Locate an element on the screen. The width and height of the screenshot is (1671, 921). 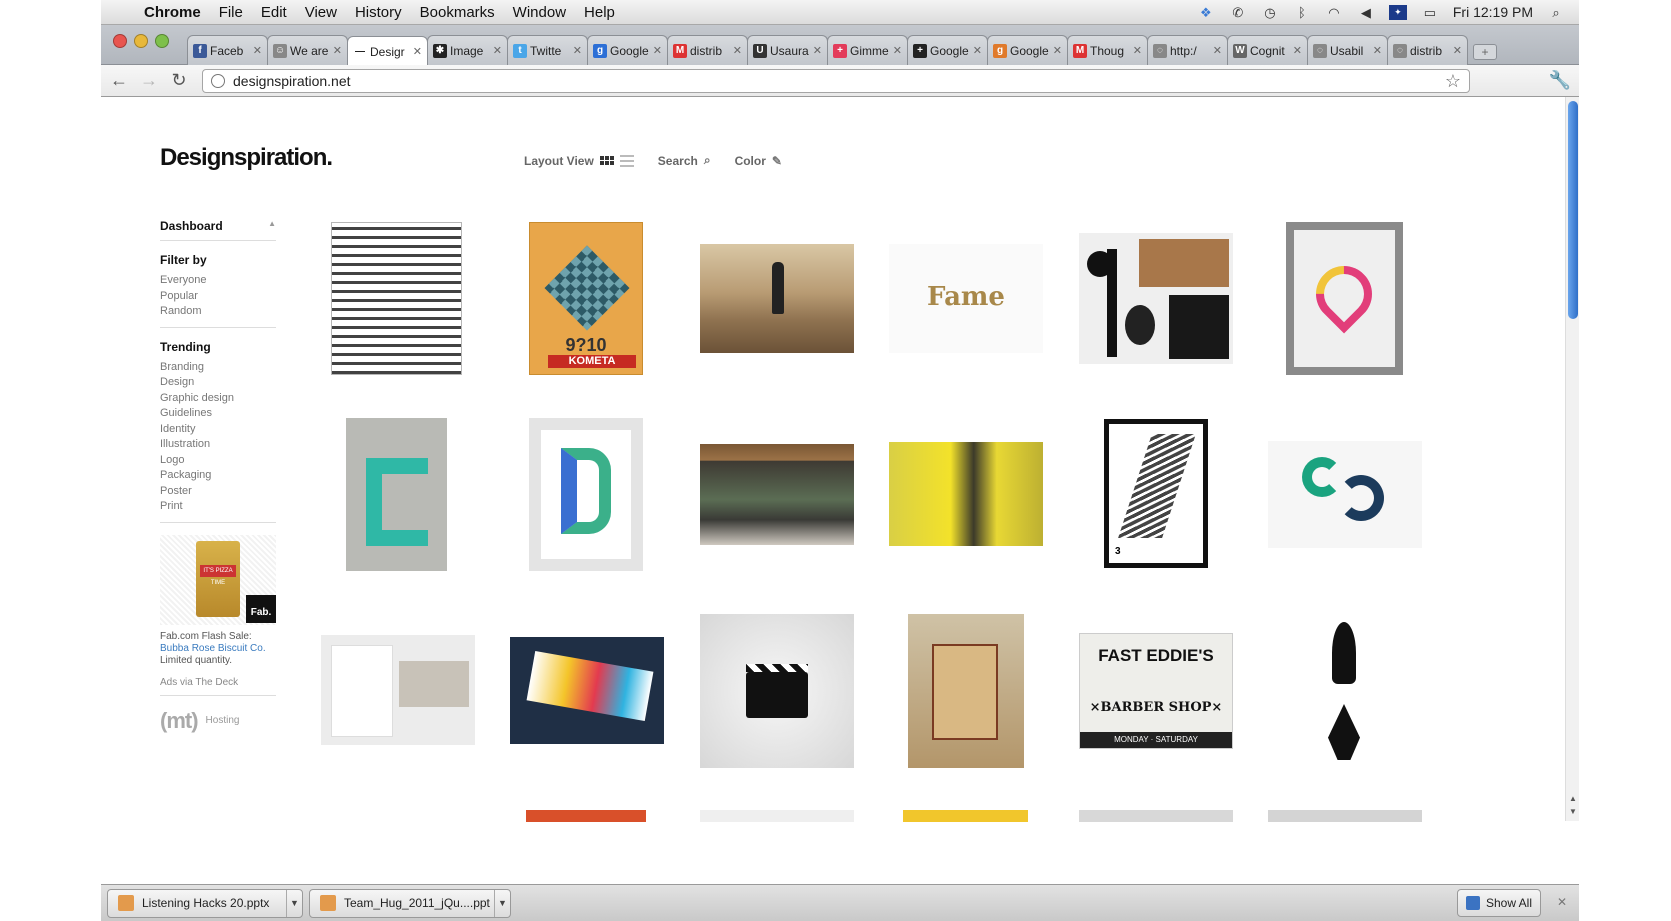
spotlight-icon: ⌕ is located at coordinates (1556, 12).